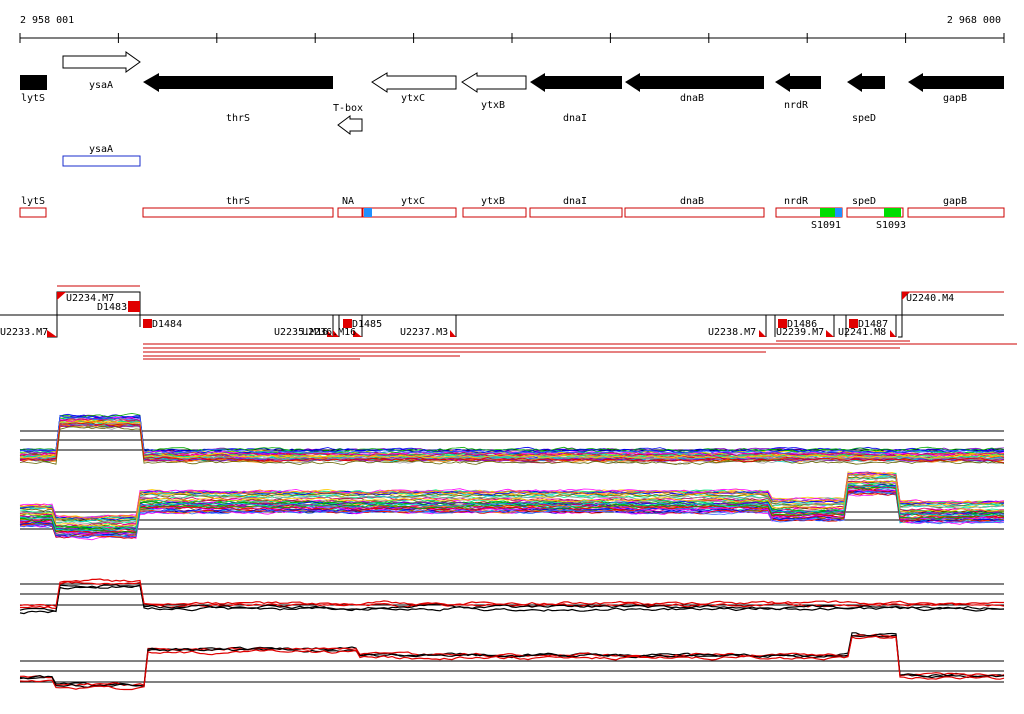 Image resolution: width=1024 pixels, height=714 pixels. I want to click on ysaA-box, so click(101, 161).